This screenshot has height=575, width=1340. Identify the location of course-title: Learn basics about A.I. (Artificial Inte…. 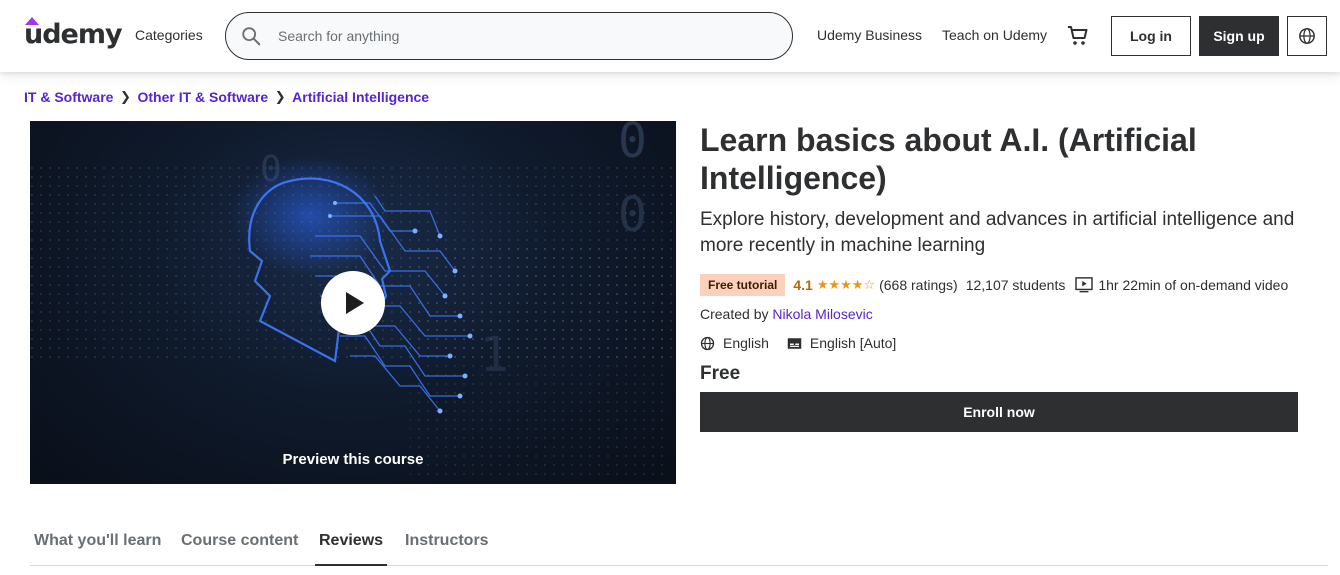
(948, 159).